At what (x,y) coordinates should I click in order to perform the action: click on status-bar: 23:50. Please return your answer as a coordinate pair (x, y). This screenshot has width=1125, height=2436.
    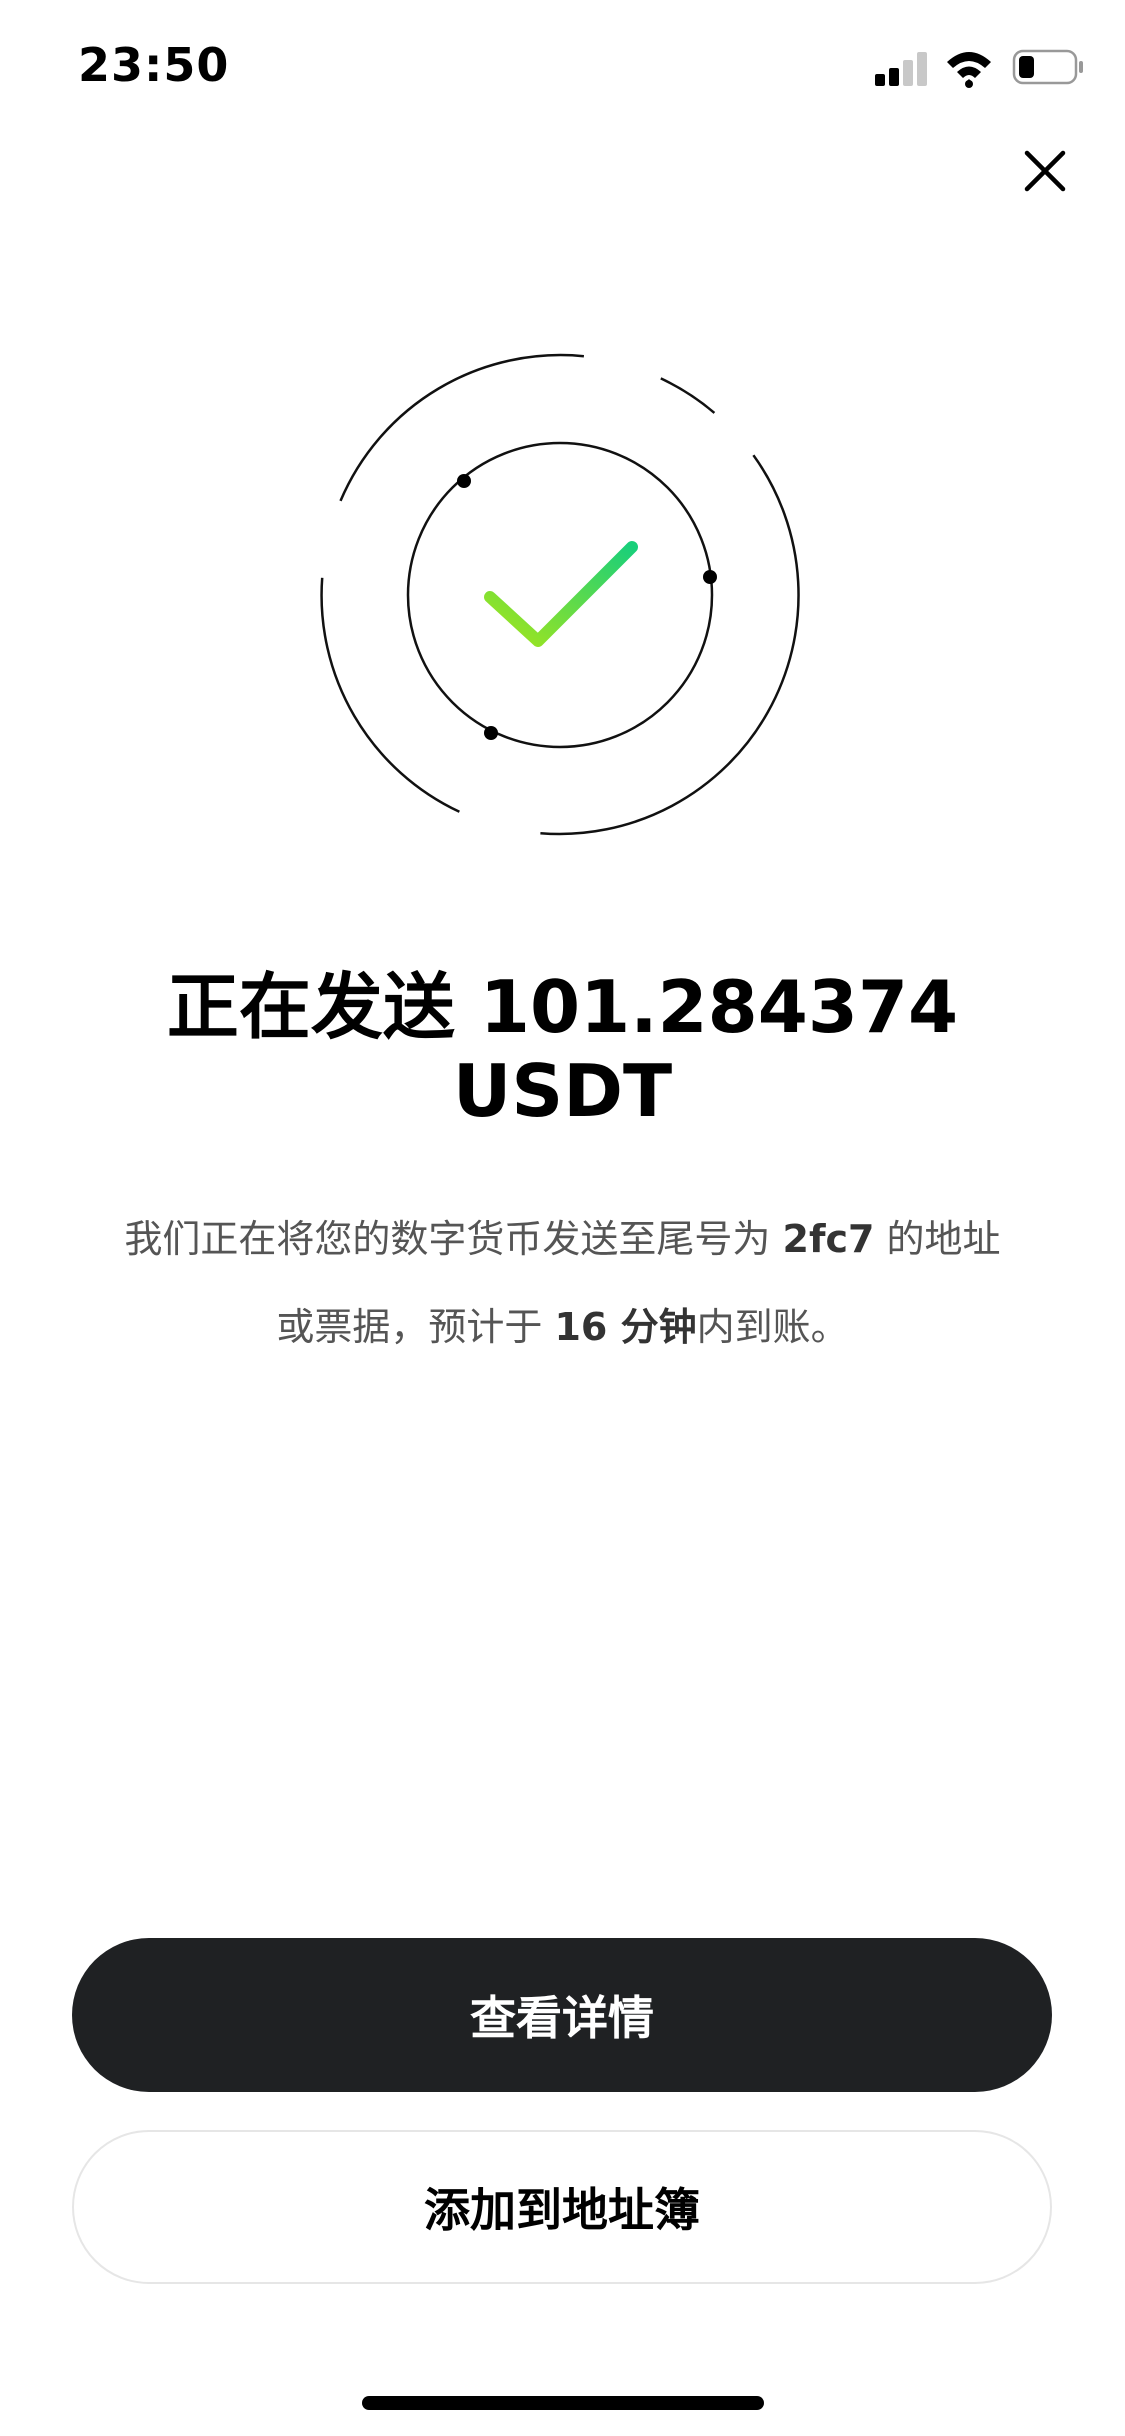
    Looking at the image, I should click on (562, 65).